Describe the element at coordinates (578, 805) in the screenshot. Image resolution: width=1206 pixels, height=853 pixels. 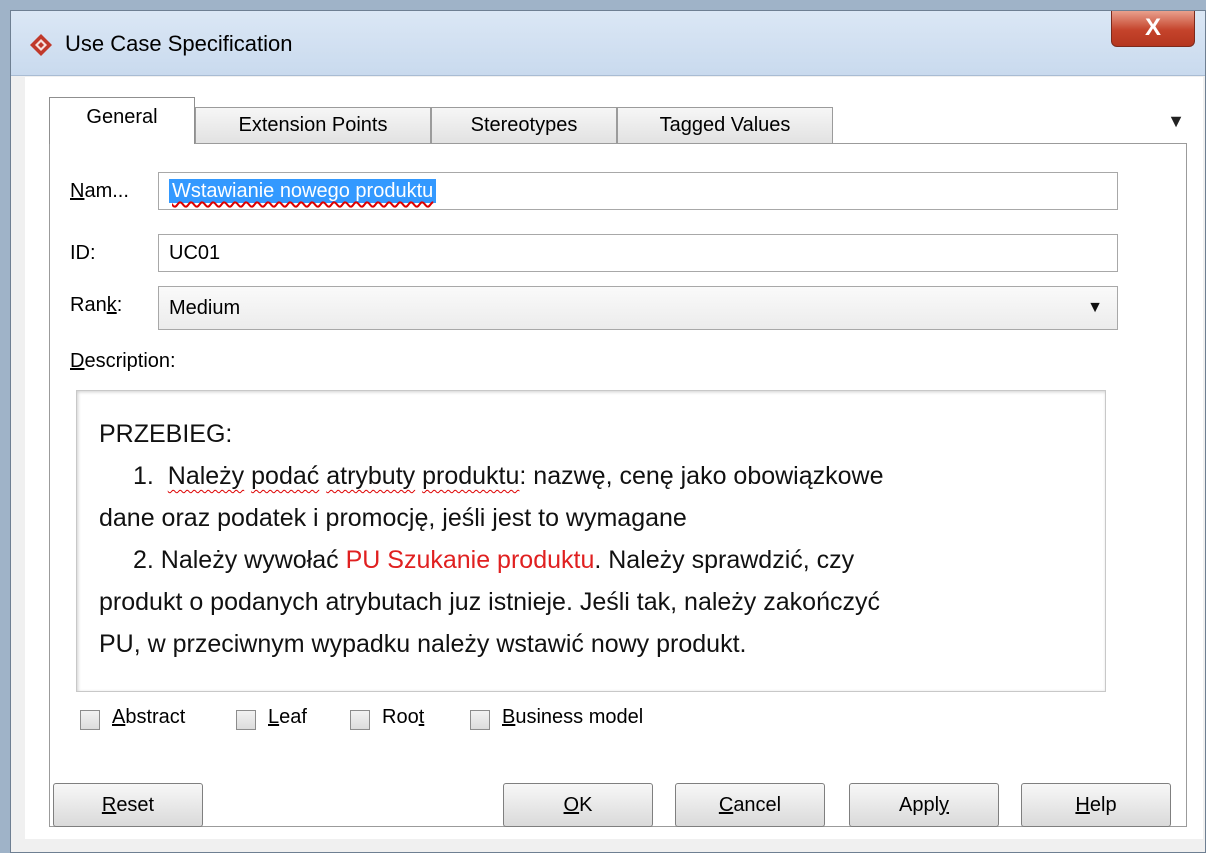
I see `ok-button: OK` at that location.